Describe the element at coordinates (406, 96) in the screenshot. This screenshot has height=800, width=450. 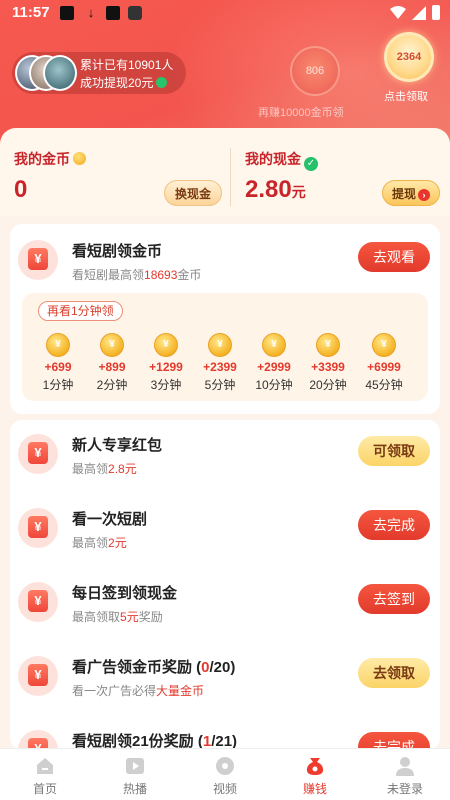
I see `claim-label: 点击领取` at that location.